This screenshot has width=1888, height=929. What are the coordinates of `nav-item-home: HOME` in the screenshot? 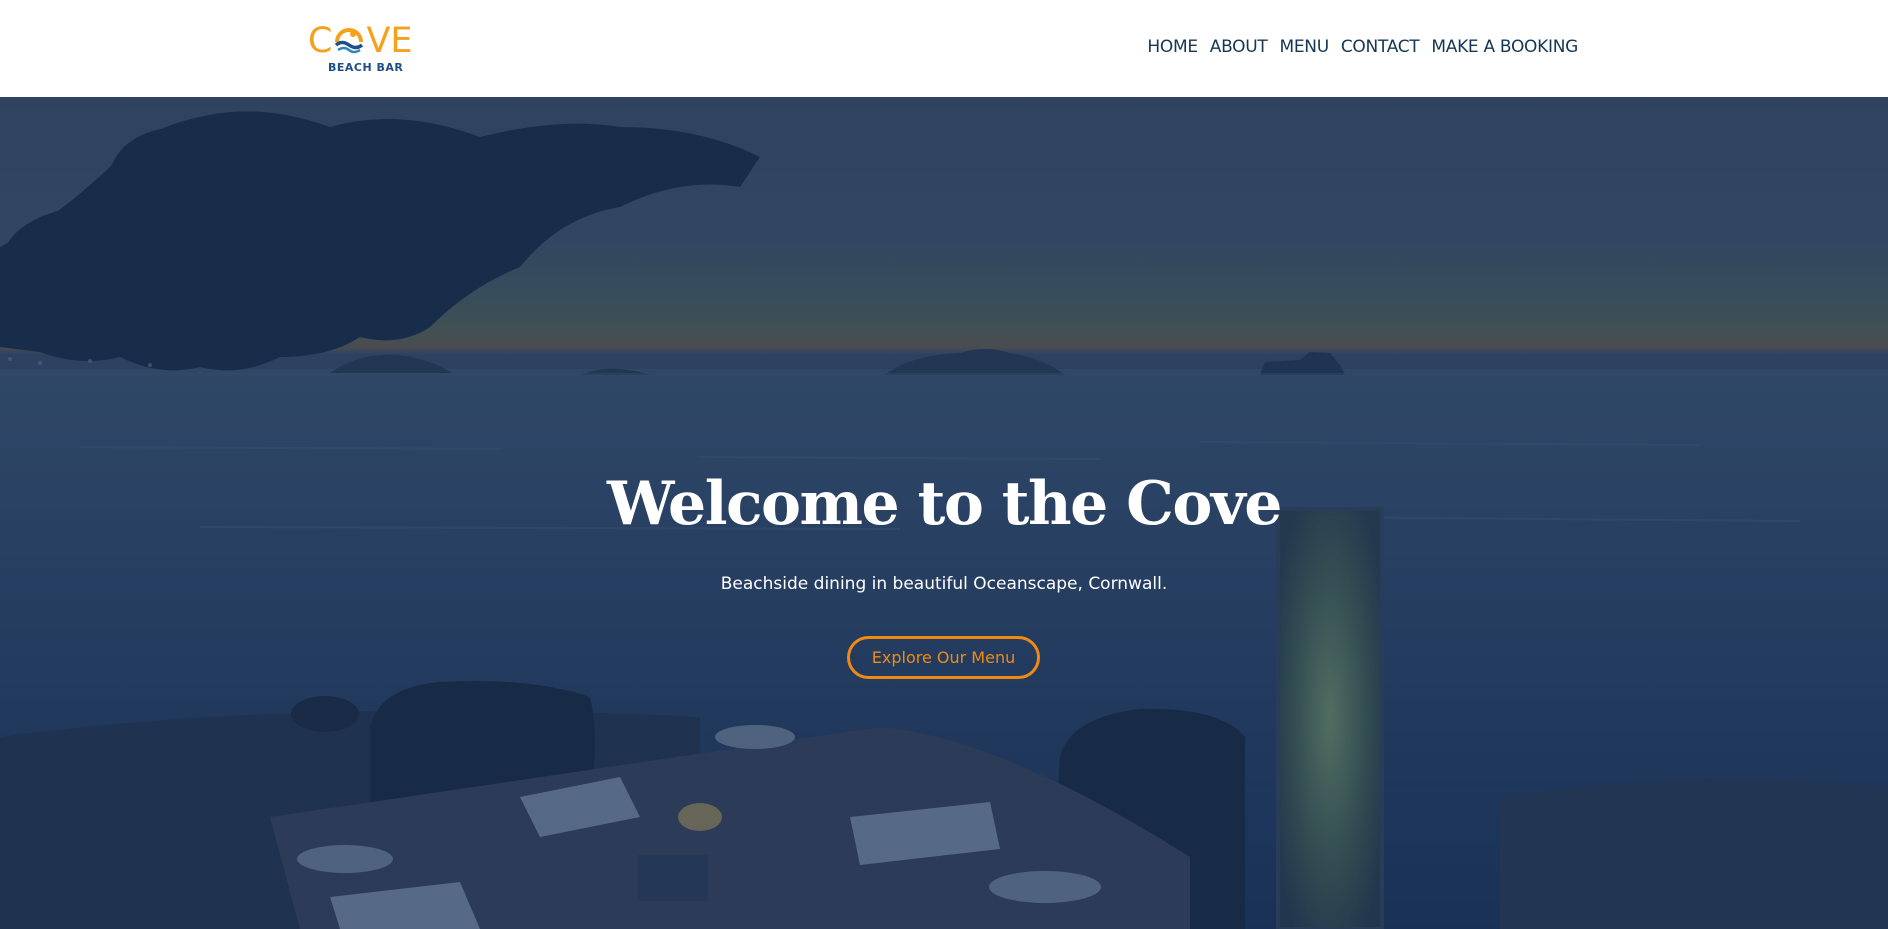 It's located at (1172, 47).